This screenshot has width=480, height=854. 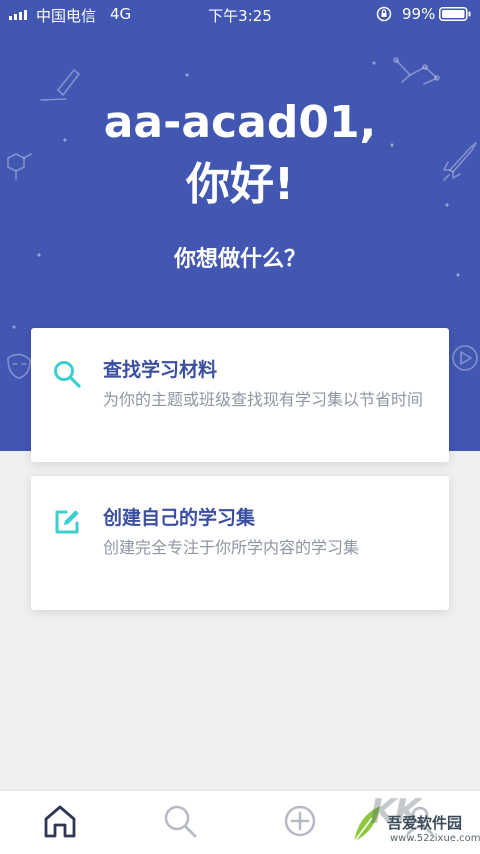 I want to click on prompt-question: 你想做什么？, so click(x=239, y=259).